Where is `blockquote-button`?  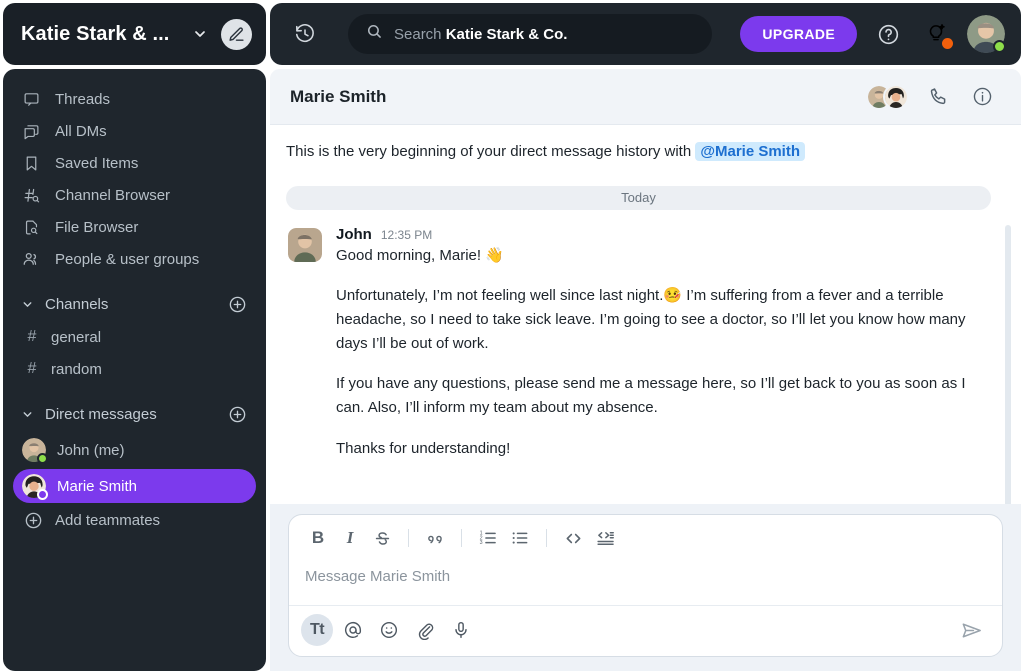
blockquote-button is located at coordinates (435, 538).